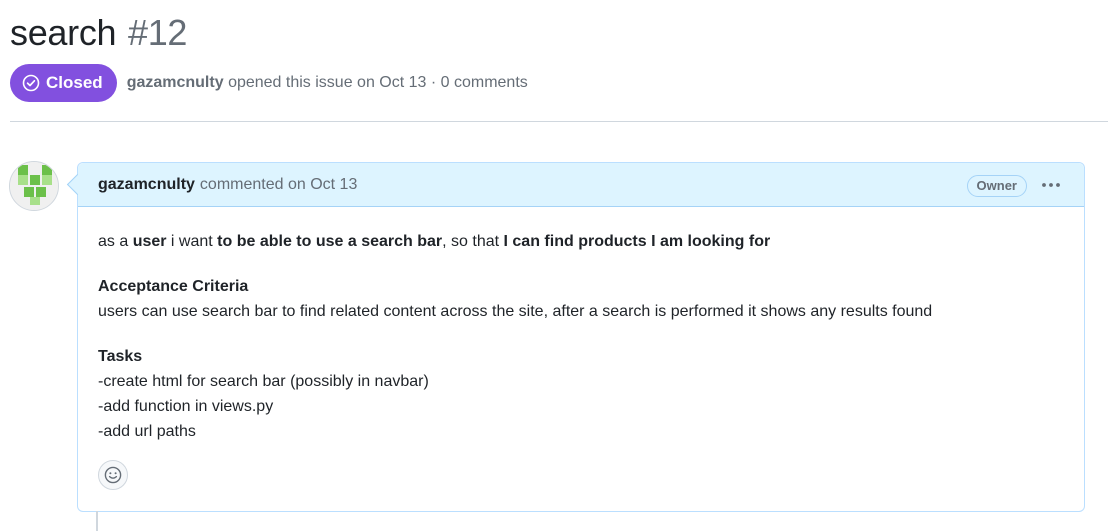  What do you see at coordinates (559, 121) in the screenshot?
I see `header-divider` at bounding box center [559, 121].